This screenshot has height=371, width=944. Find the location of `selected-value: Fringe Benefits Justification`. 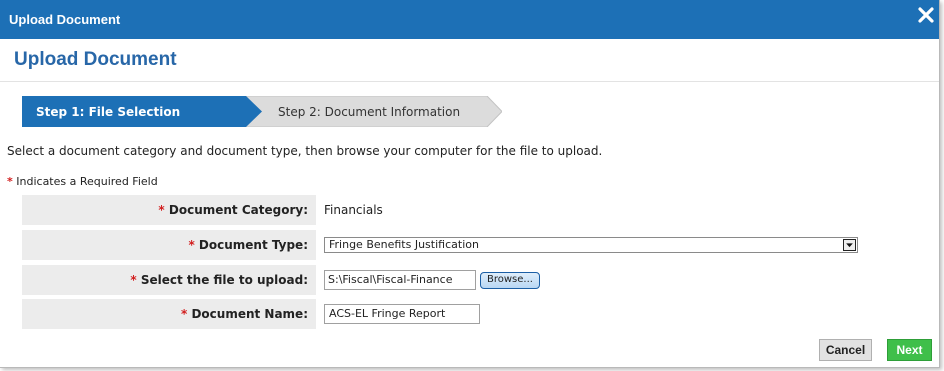

selected-value: Fringe Benefits Justification is located at coordinates (404, 244).